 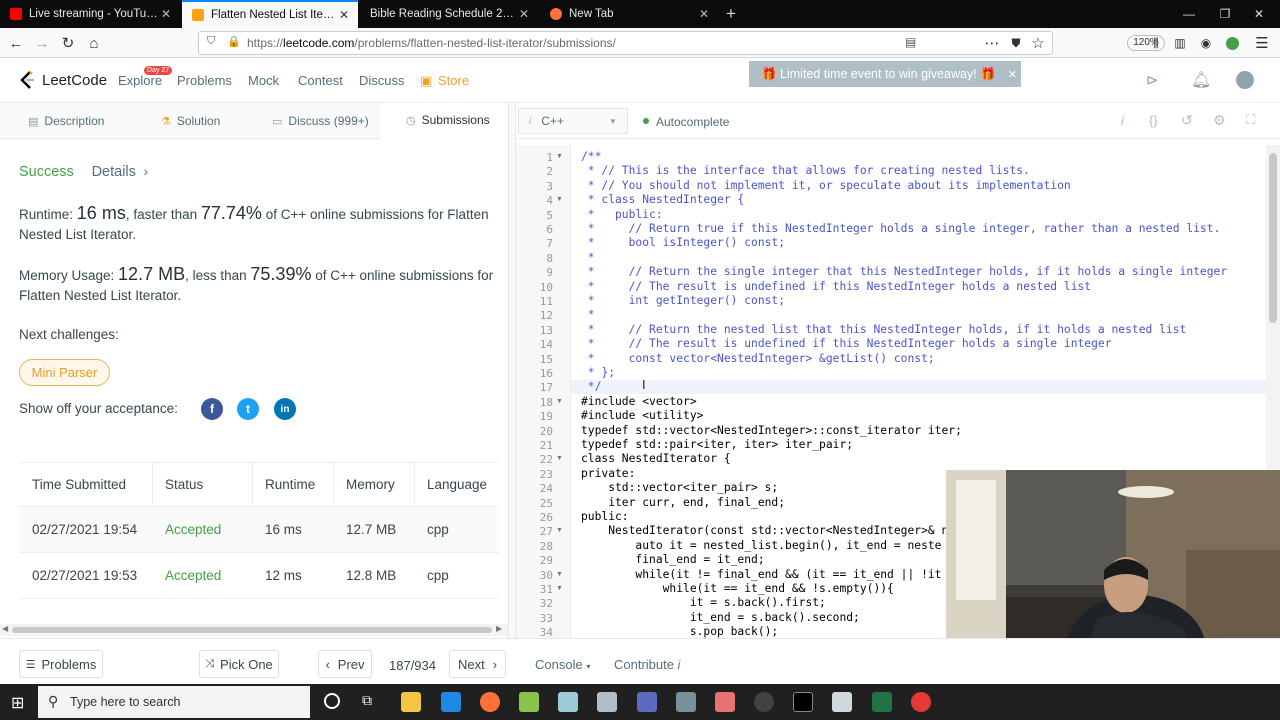 What do you see at coordinates (94, 43) in the screenshot?
I see `home-icon: ⌂` at bounding box center [94, 43].